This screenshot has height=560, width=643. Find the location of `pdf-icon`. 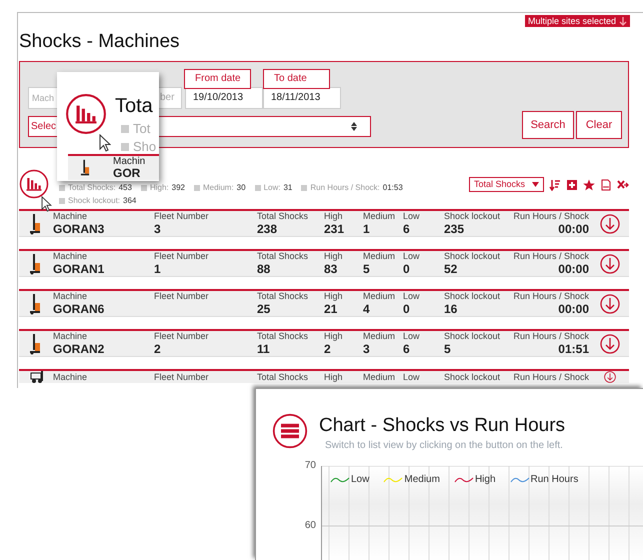

pdf-icon is located at coordinates (606, 184).